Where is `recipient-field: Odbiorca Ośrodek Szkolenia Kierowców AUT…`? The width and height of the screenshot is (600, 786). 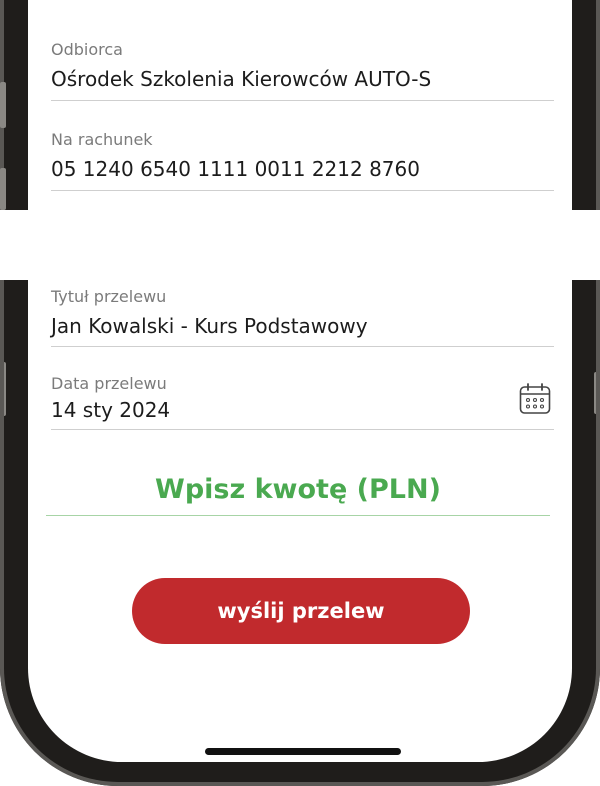
recipient-field: Odbiorca Ośrodek Szkolenia Kierowców AUT… is located at coordinates (302, 70).